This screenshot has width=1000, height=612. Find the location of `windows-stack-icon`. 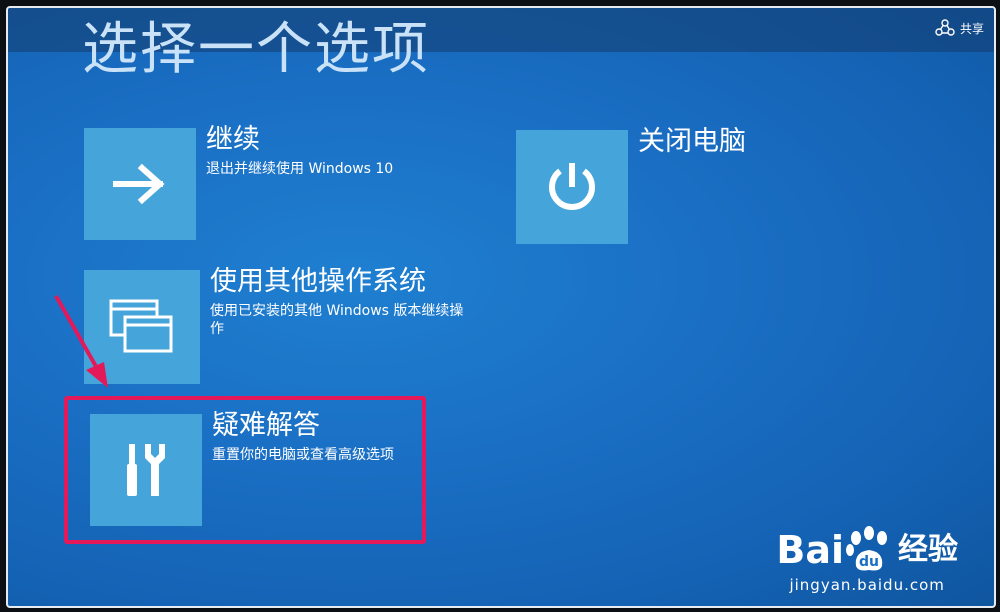

windows-stack-icon is located at coordinates (141, 326).